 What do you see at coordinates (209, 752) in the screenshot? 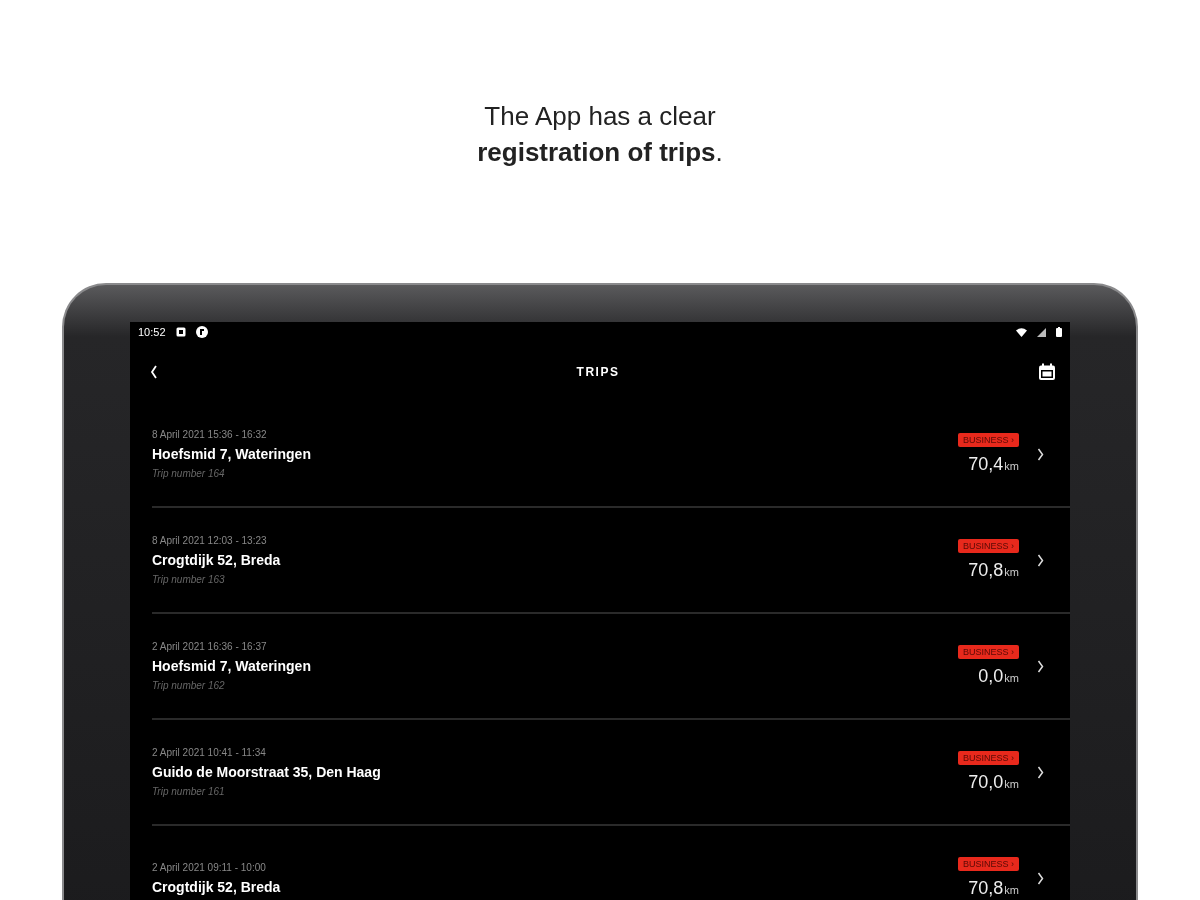
I see `trip-date: 2 April 2021 10:41 - 11:34` at bounding box center [209, 752].